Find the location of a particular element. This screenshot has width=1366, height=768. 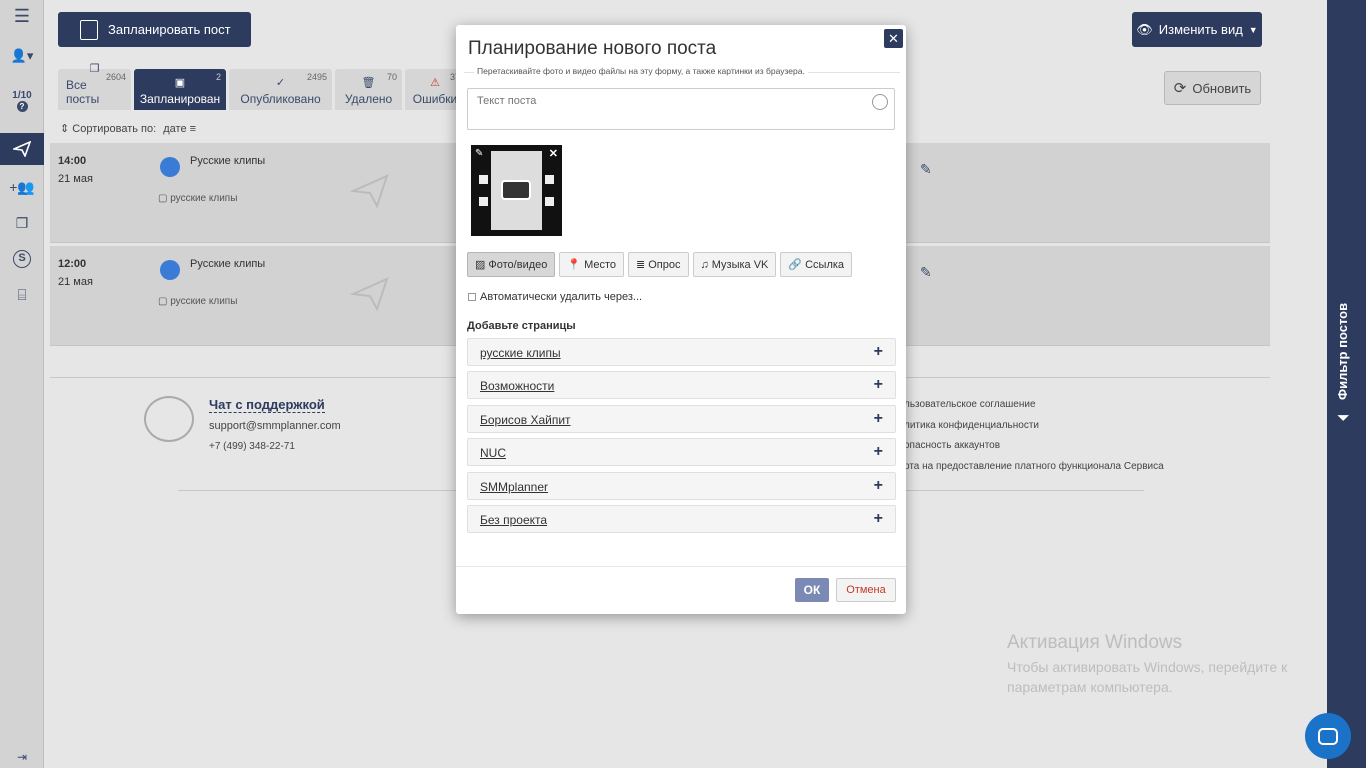

filter-label: Фильтр постов is located at coordinates (1342, 351).